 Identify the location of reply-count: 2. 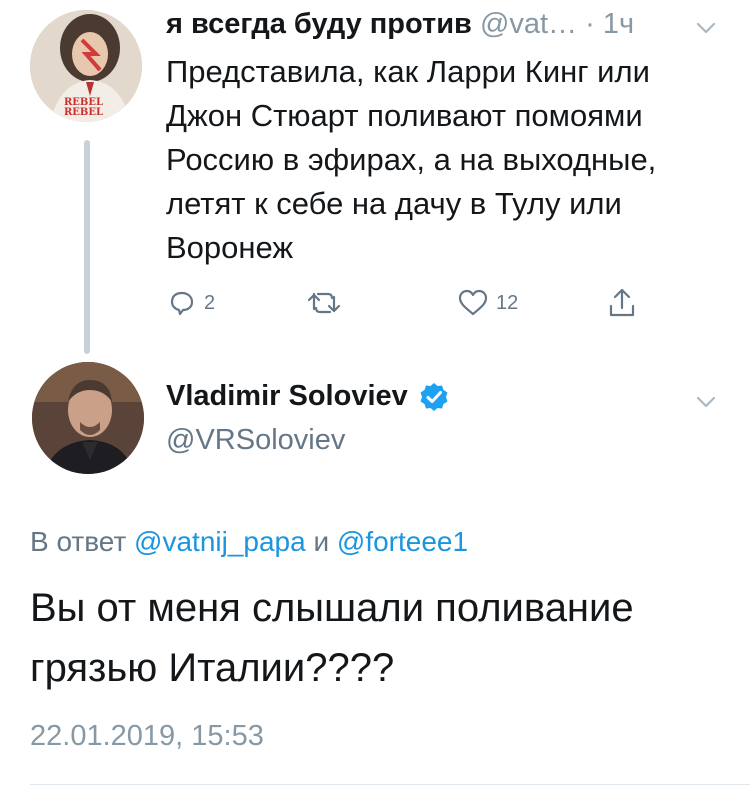
(210, 302).